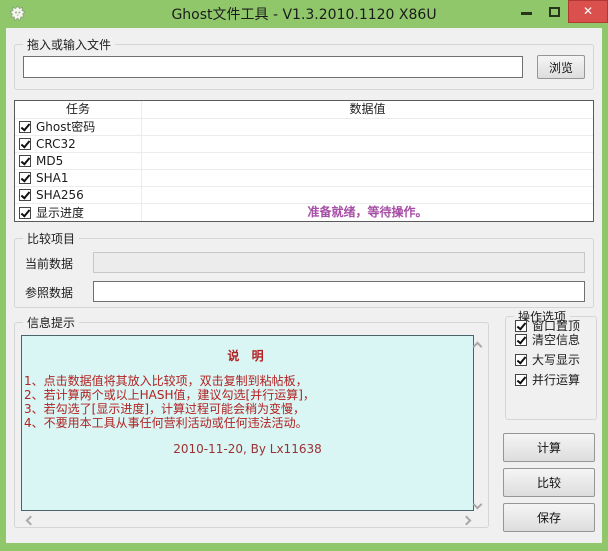  I want to click on info-group-label: 信息提示, so click(51, 322).